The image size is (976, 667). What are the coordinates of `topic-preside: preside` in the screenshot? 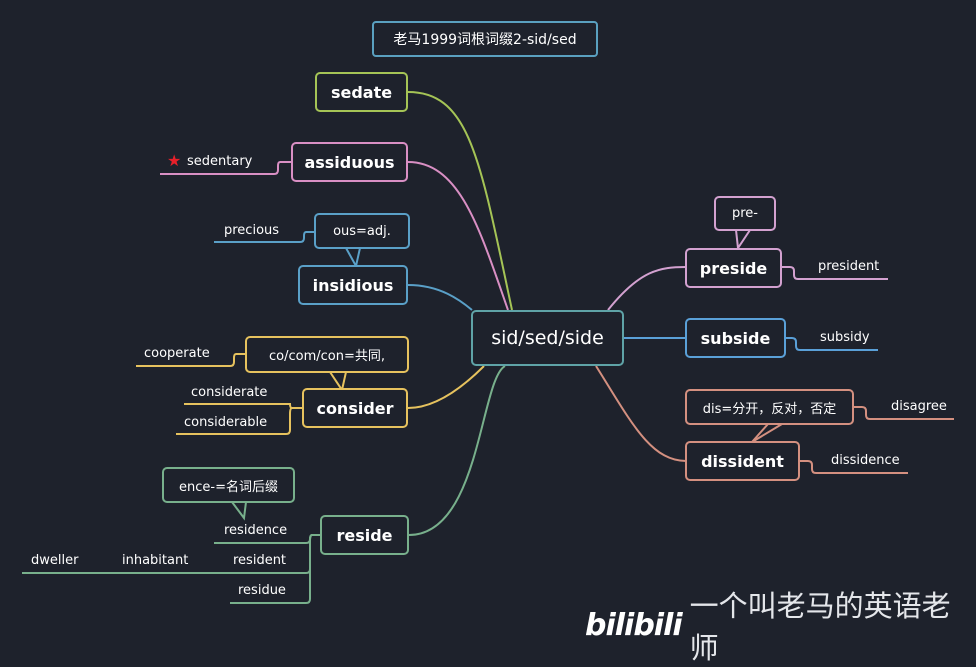 It's located at (733, 268).